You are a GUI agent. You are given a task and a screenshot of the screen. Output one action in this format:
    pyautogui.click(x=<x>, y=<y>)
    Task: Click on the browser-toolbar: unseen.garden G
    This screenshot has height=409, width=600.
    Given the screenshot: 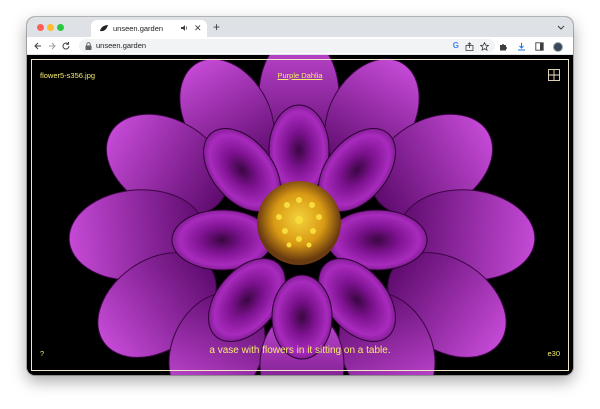 What is the action you would take?
    pyautogui.click(x=300, y=46)
    